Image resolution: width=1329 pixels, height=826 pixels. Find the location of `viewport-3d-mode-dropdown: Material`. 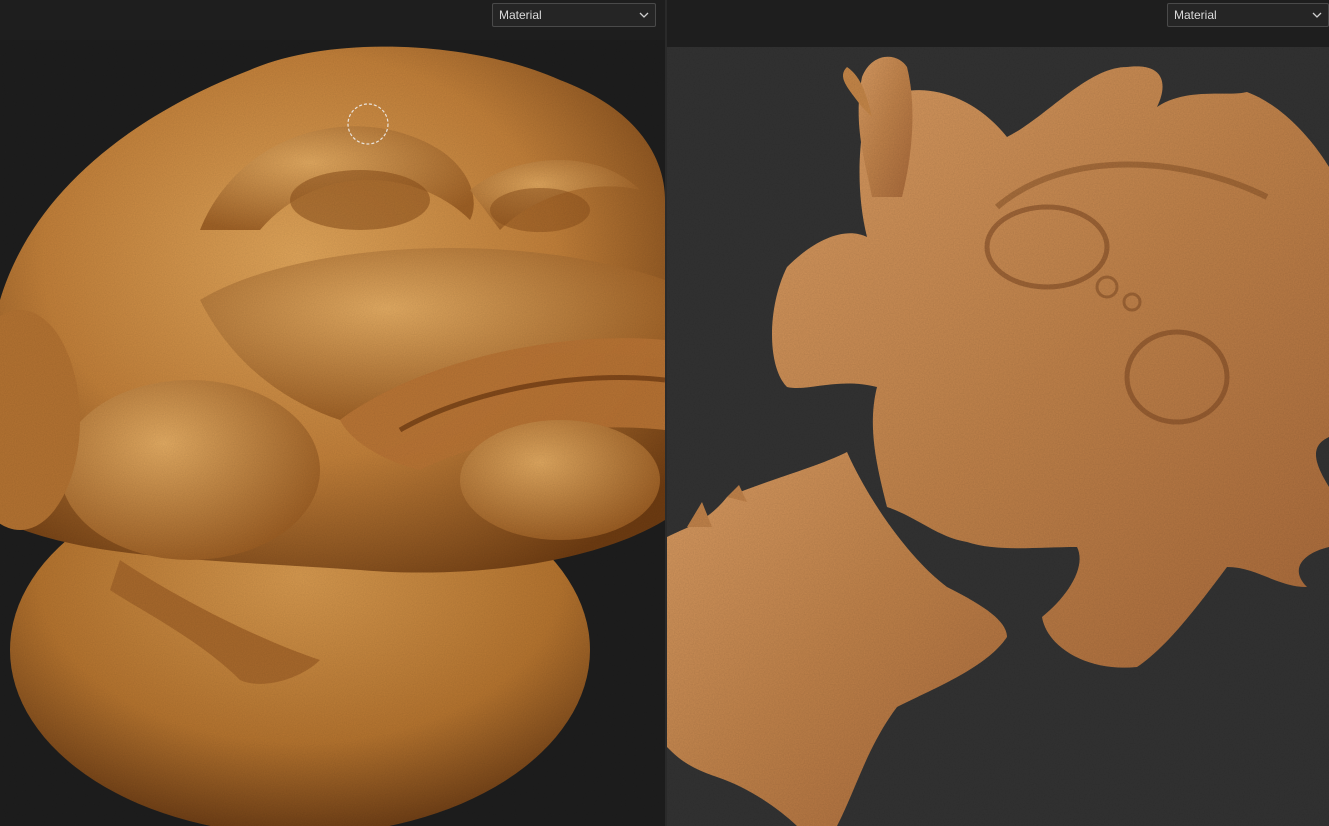

viewport-3d-mode-dropdown: Material is located at coordinates (574, 15).